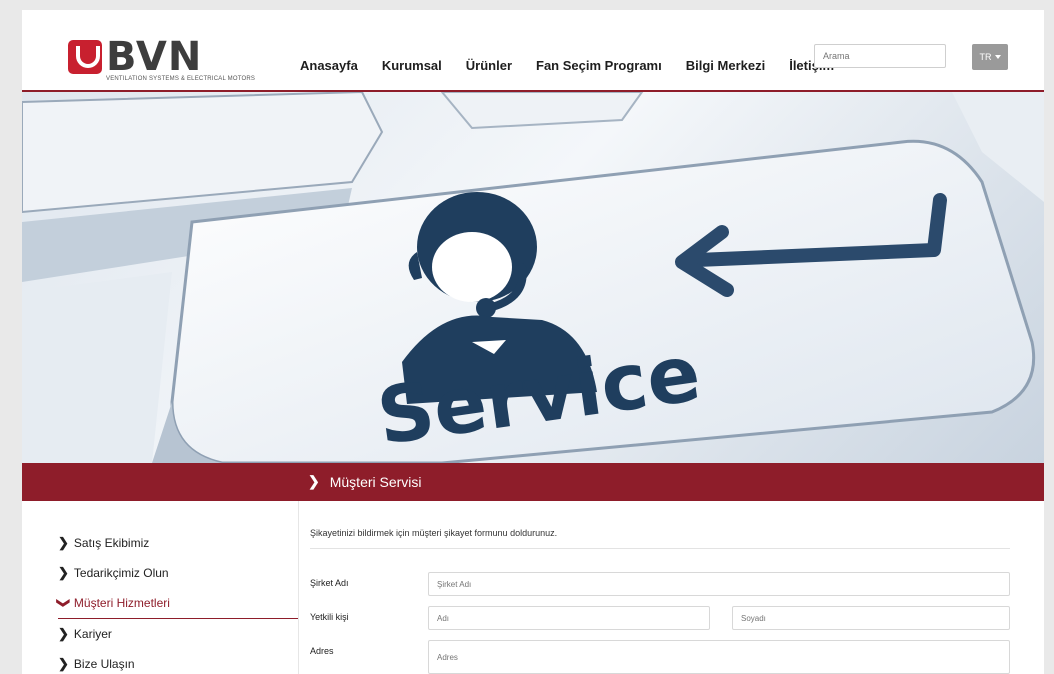  I want to click on sidebar-item-label: Satış Ekibimiz, so click(111, 543).